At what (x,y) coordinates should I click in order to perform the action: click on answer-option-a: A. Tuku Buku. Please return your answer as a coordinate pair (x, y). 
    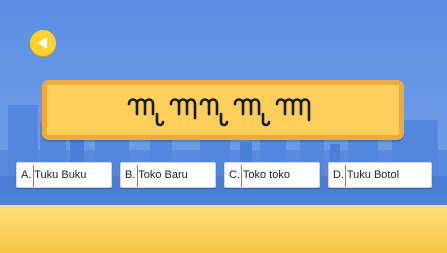
    Looking at the image, I should click on (64, 175).